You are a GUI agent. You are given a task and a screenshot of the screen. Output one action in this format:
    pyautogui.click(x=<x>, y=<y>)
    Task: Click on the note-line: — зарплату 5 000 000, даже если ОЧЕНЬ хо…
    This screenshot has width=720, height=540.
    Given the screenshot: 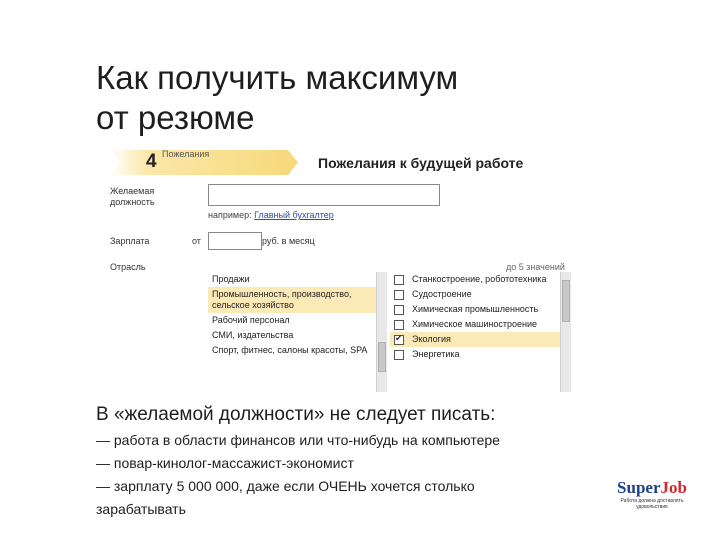 What is the action you would take?
    pyautogui.click(x=285, y=486)
    